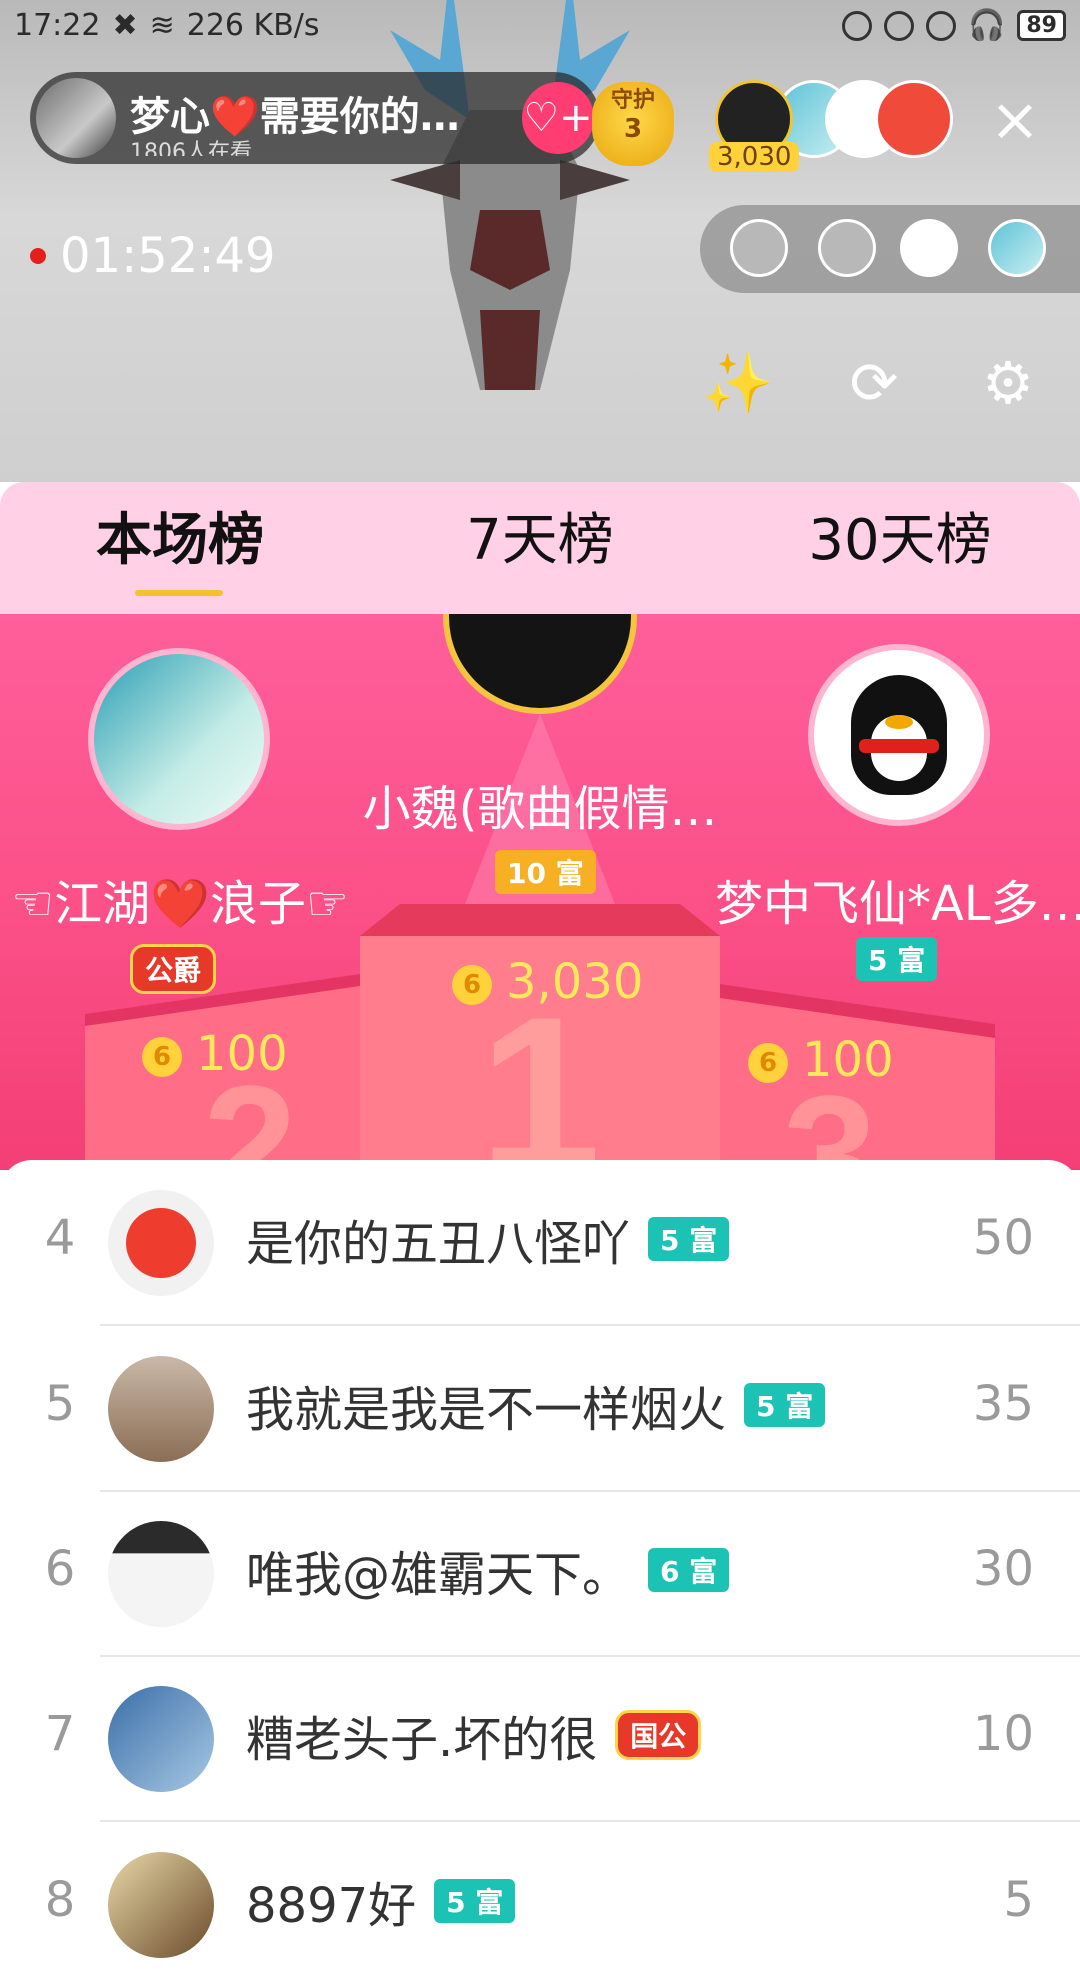  I want to click on list-item-score: 10, so click(1003, 1734).